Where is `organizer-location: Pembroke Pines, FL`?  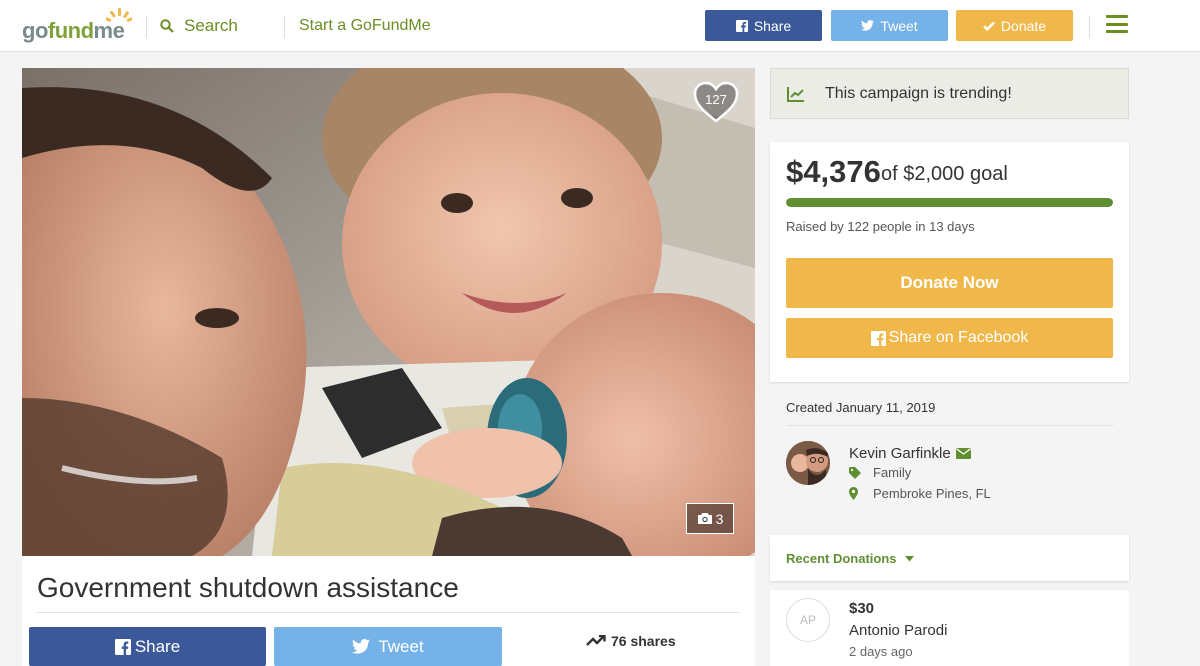
organizer-location: Pembroke Pines, FL is located at coordinates (920, 493).